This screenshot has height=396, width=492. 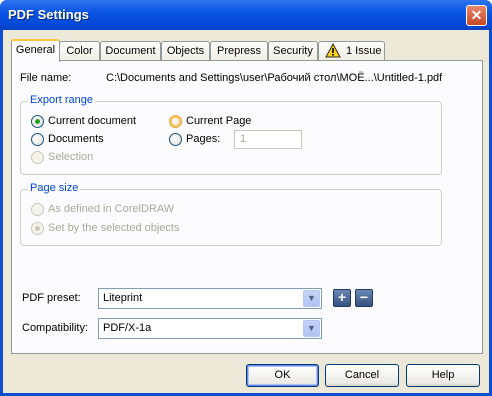 I want to click on tab-issues: 1 Issue, so click(x=351, y=51).